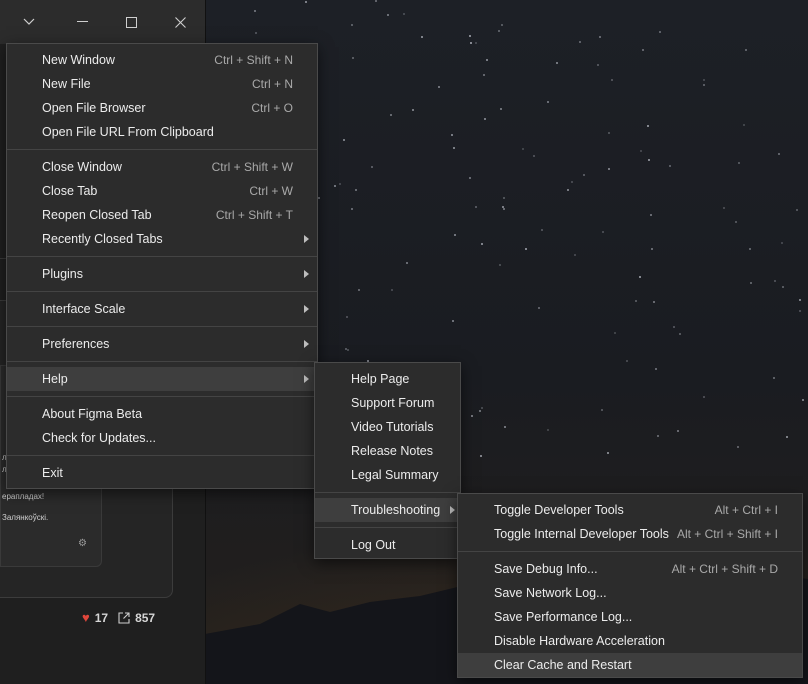 This screenshot has width=808, height=684. I want to click on menu-item-new-file: New File Ctrl + N, so click(162, 84).